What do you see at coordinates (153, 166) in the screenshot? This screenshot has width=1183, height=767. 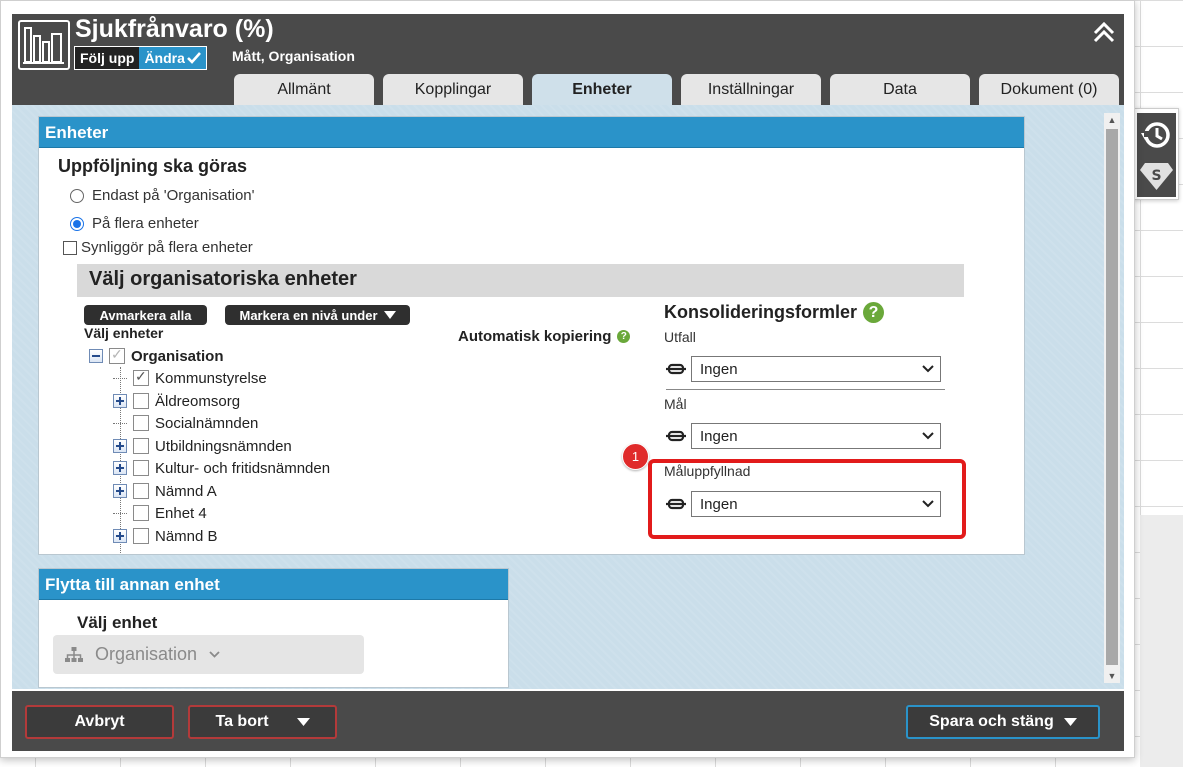 I see `follow-up-heading: Uppföljning ska göras` at bounding box center [153, 166].